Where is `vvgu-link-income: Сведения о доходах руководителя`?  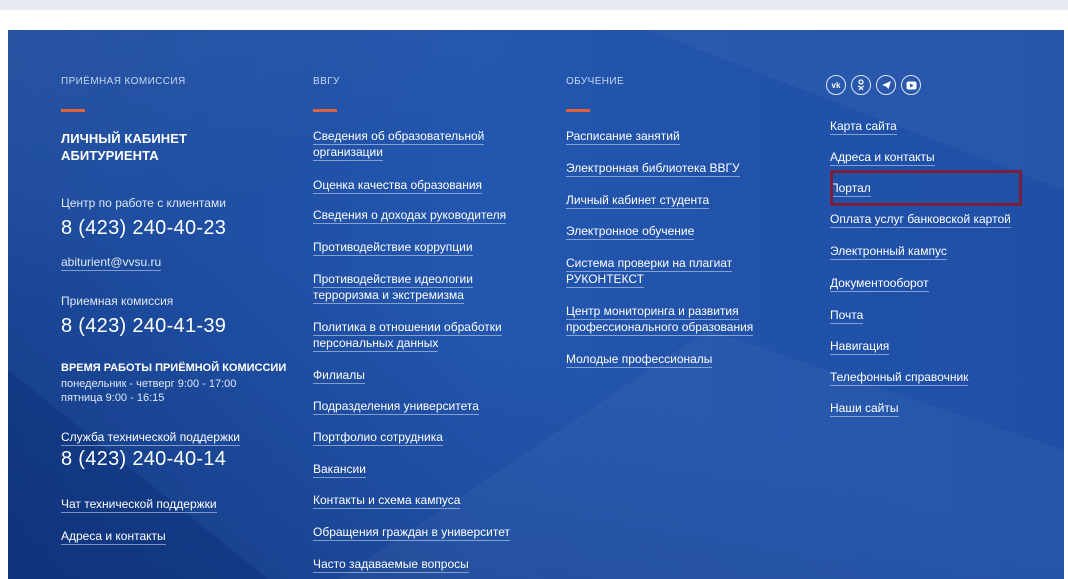 vvgu-link-income: Сведения о доходах руководителя is located at coordinates (410, 216).